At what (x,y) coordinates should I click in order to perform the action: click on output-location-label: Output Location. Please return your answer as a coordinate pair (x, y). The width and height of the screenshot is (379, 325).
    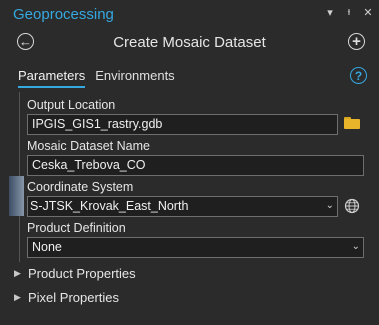
    Looking at the image, I should click on (71, 105).